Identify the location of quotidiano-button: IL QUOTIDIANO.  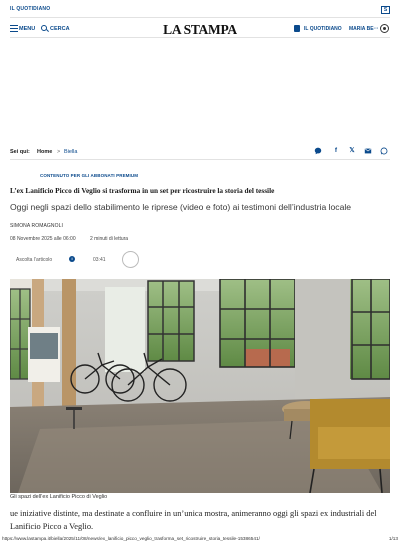
(323, 29).